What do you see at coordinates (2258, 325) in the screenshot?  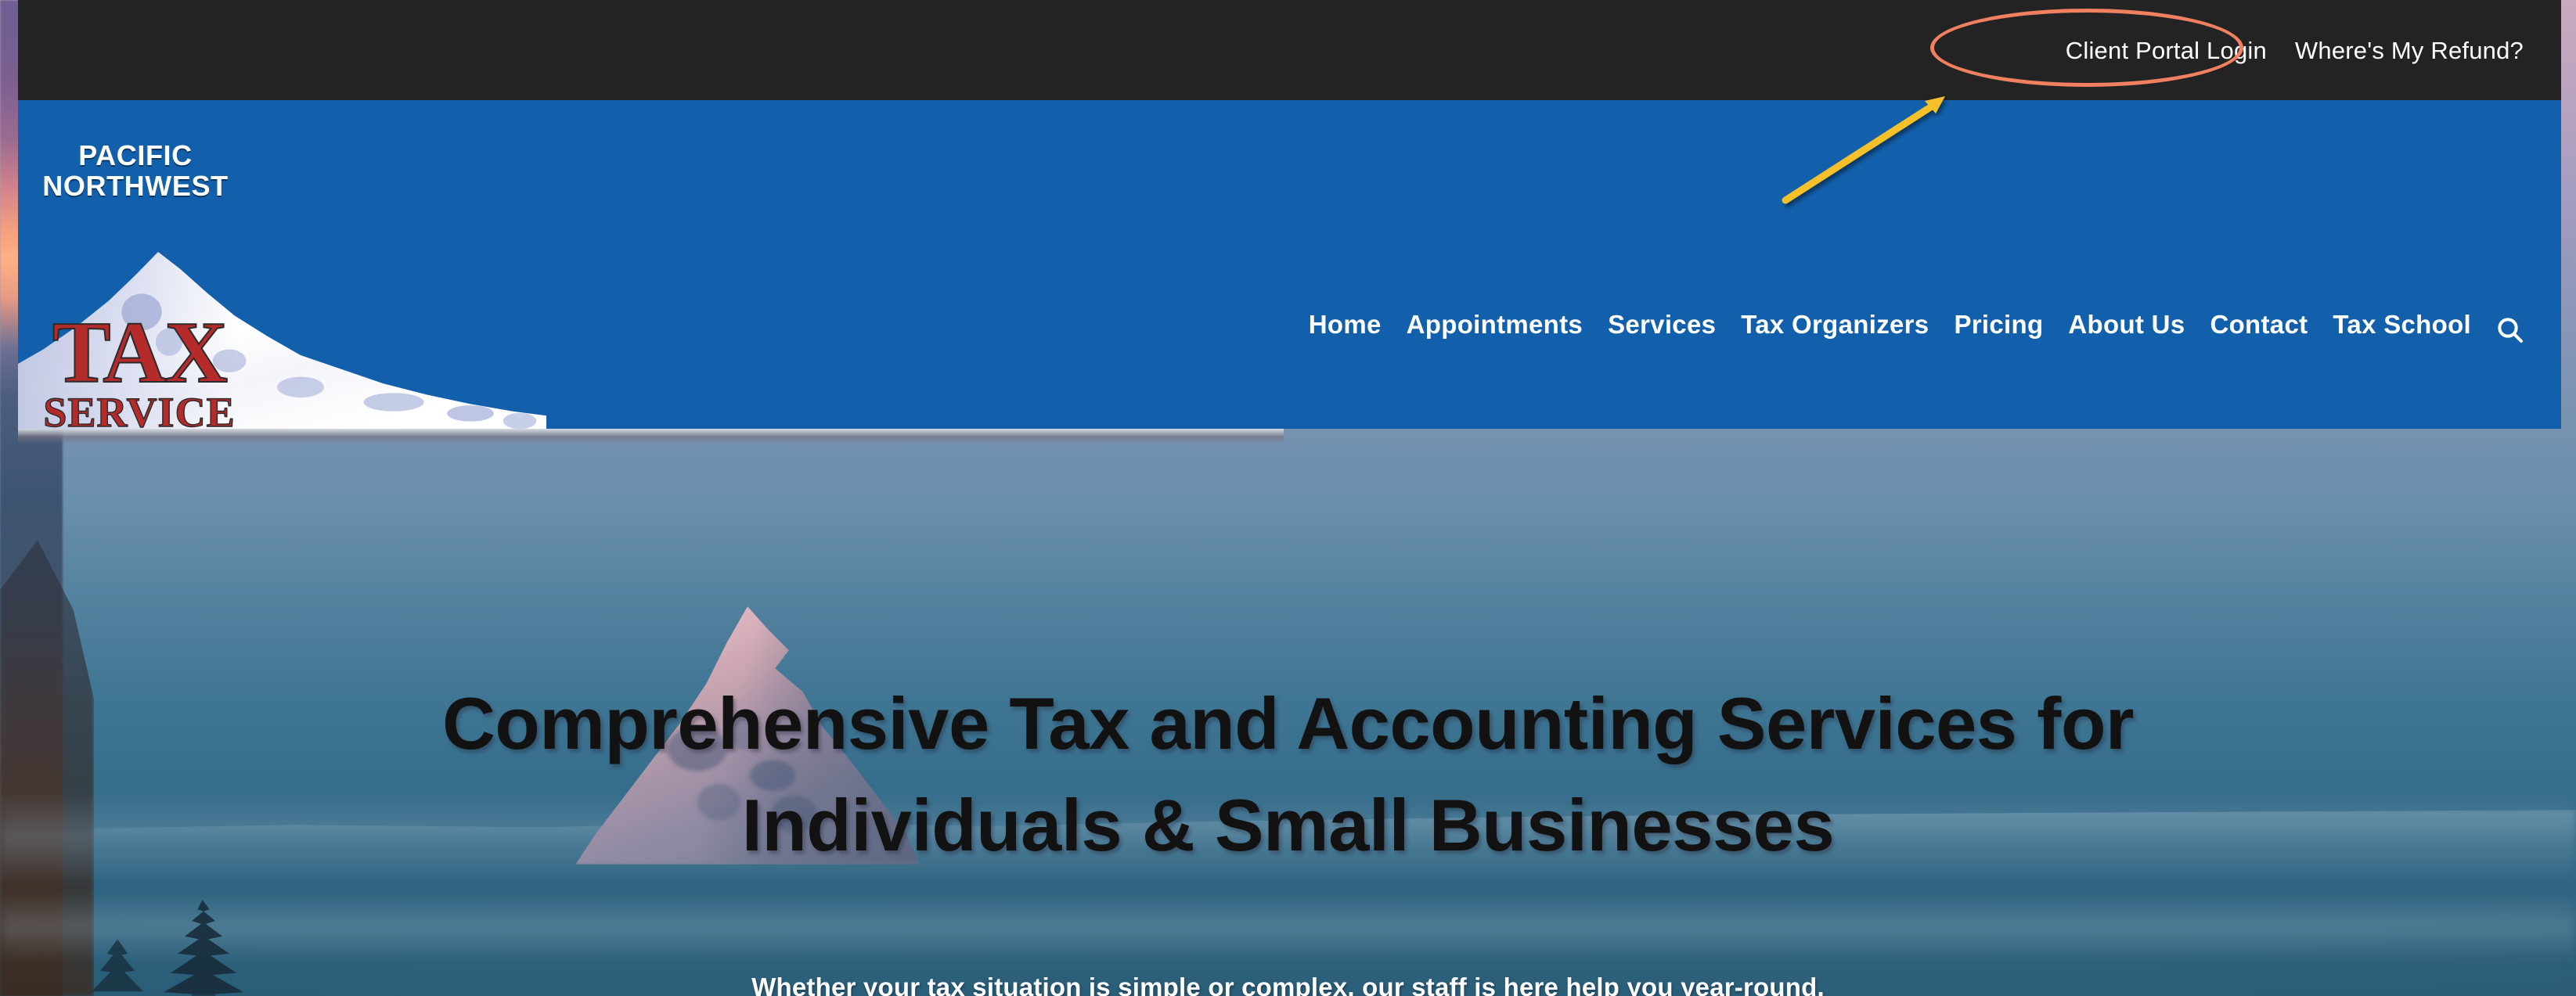 I see `nav-item-contact: Contact` at bounding box center [2258, 325].